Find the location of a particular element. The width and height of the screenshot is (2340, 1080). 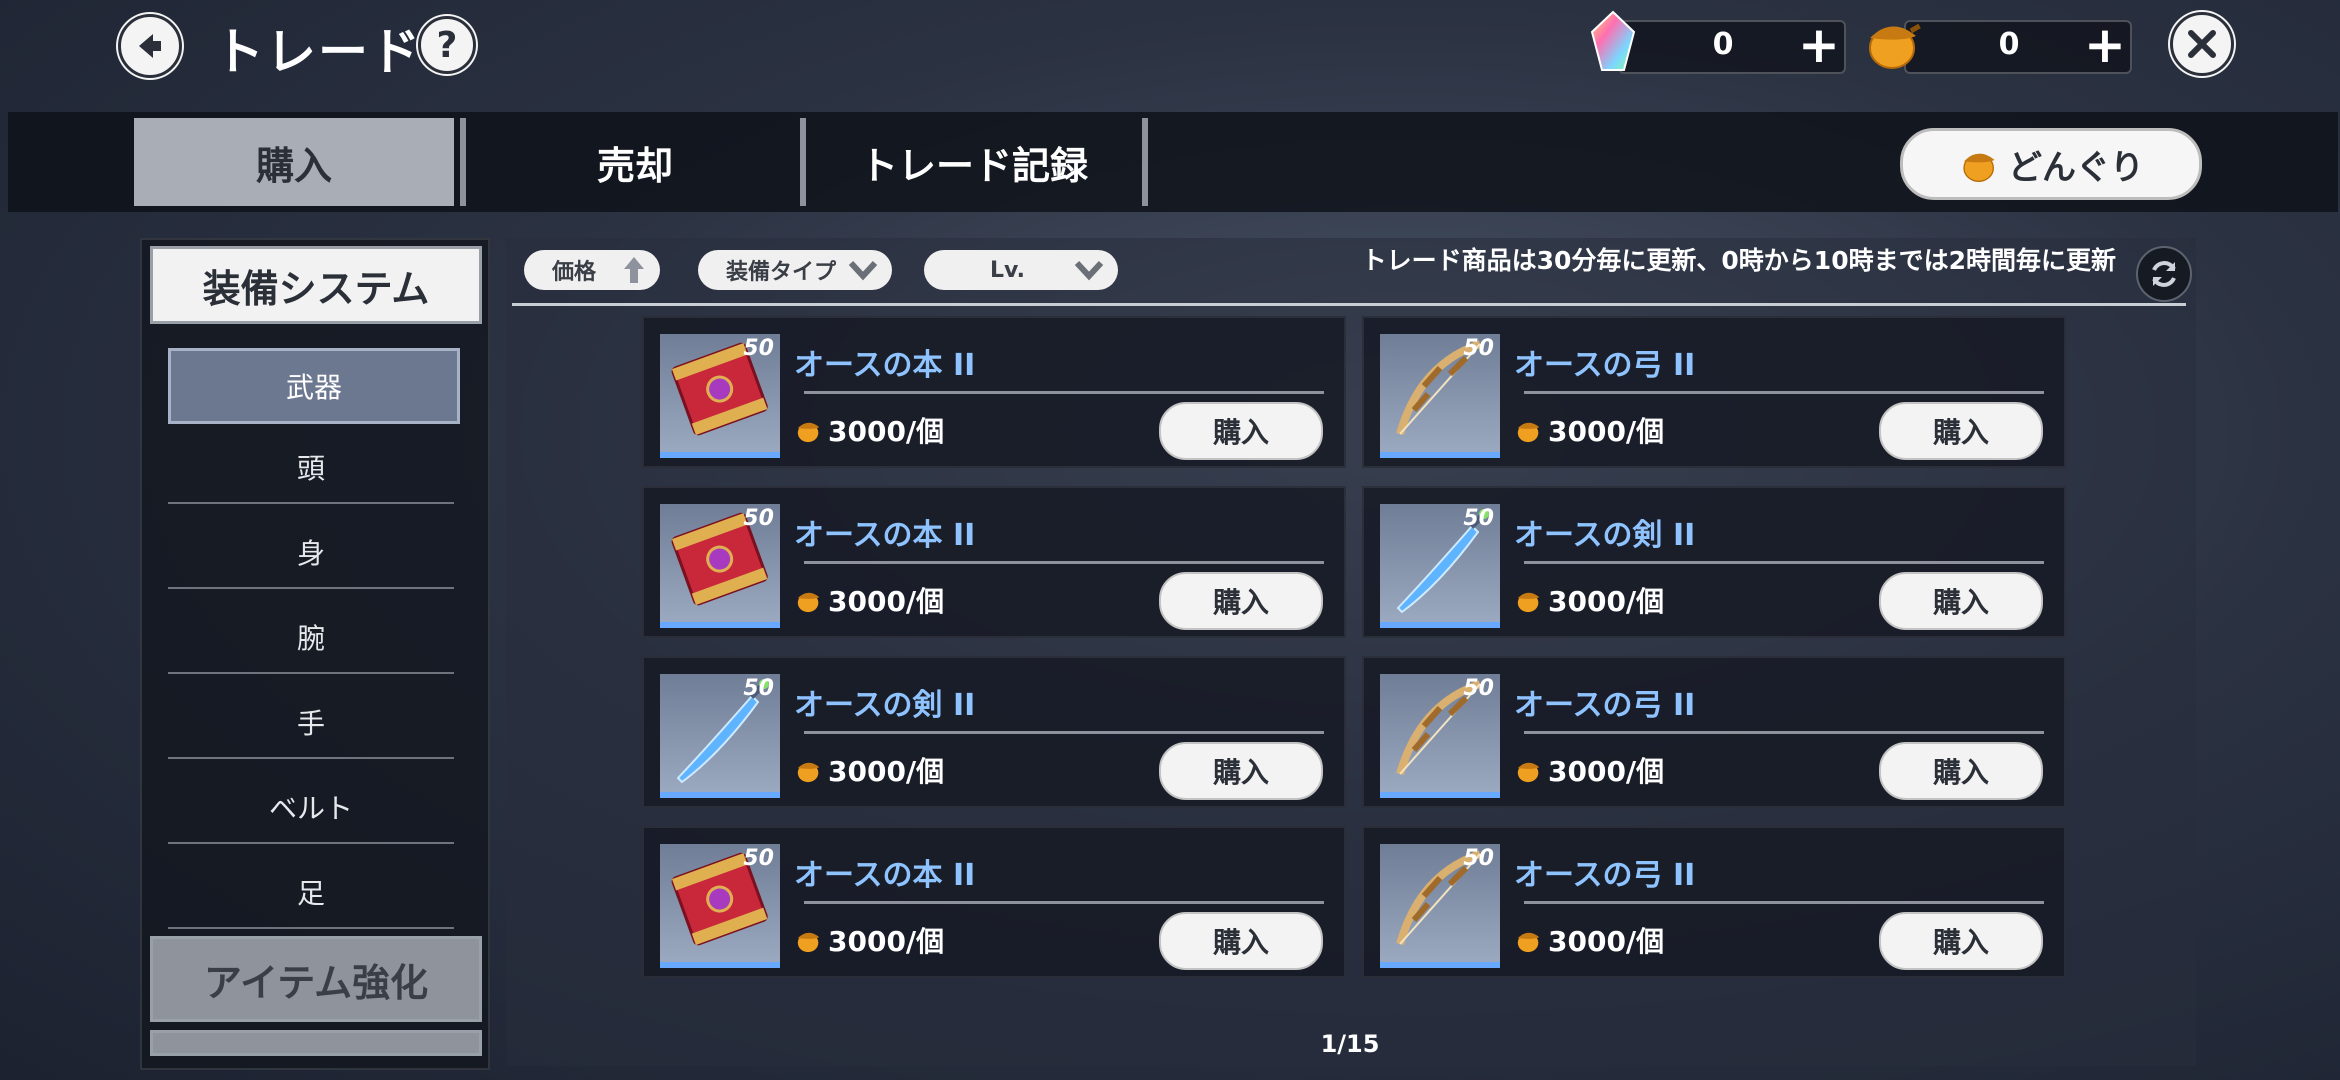

tab-divider is located at coordinates (1145, 162).